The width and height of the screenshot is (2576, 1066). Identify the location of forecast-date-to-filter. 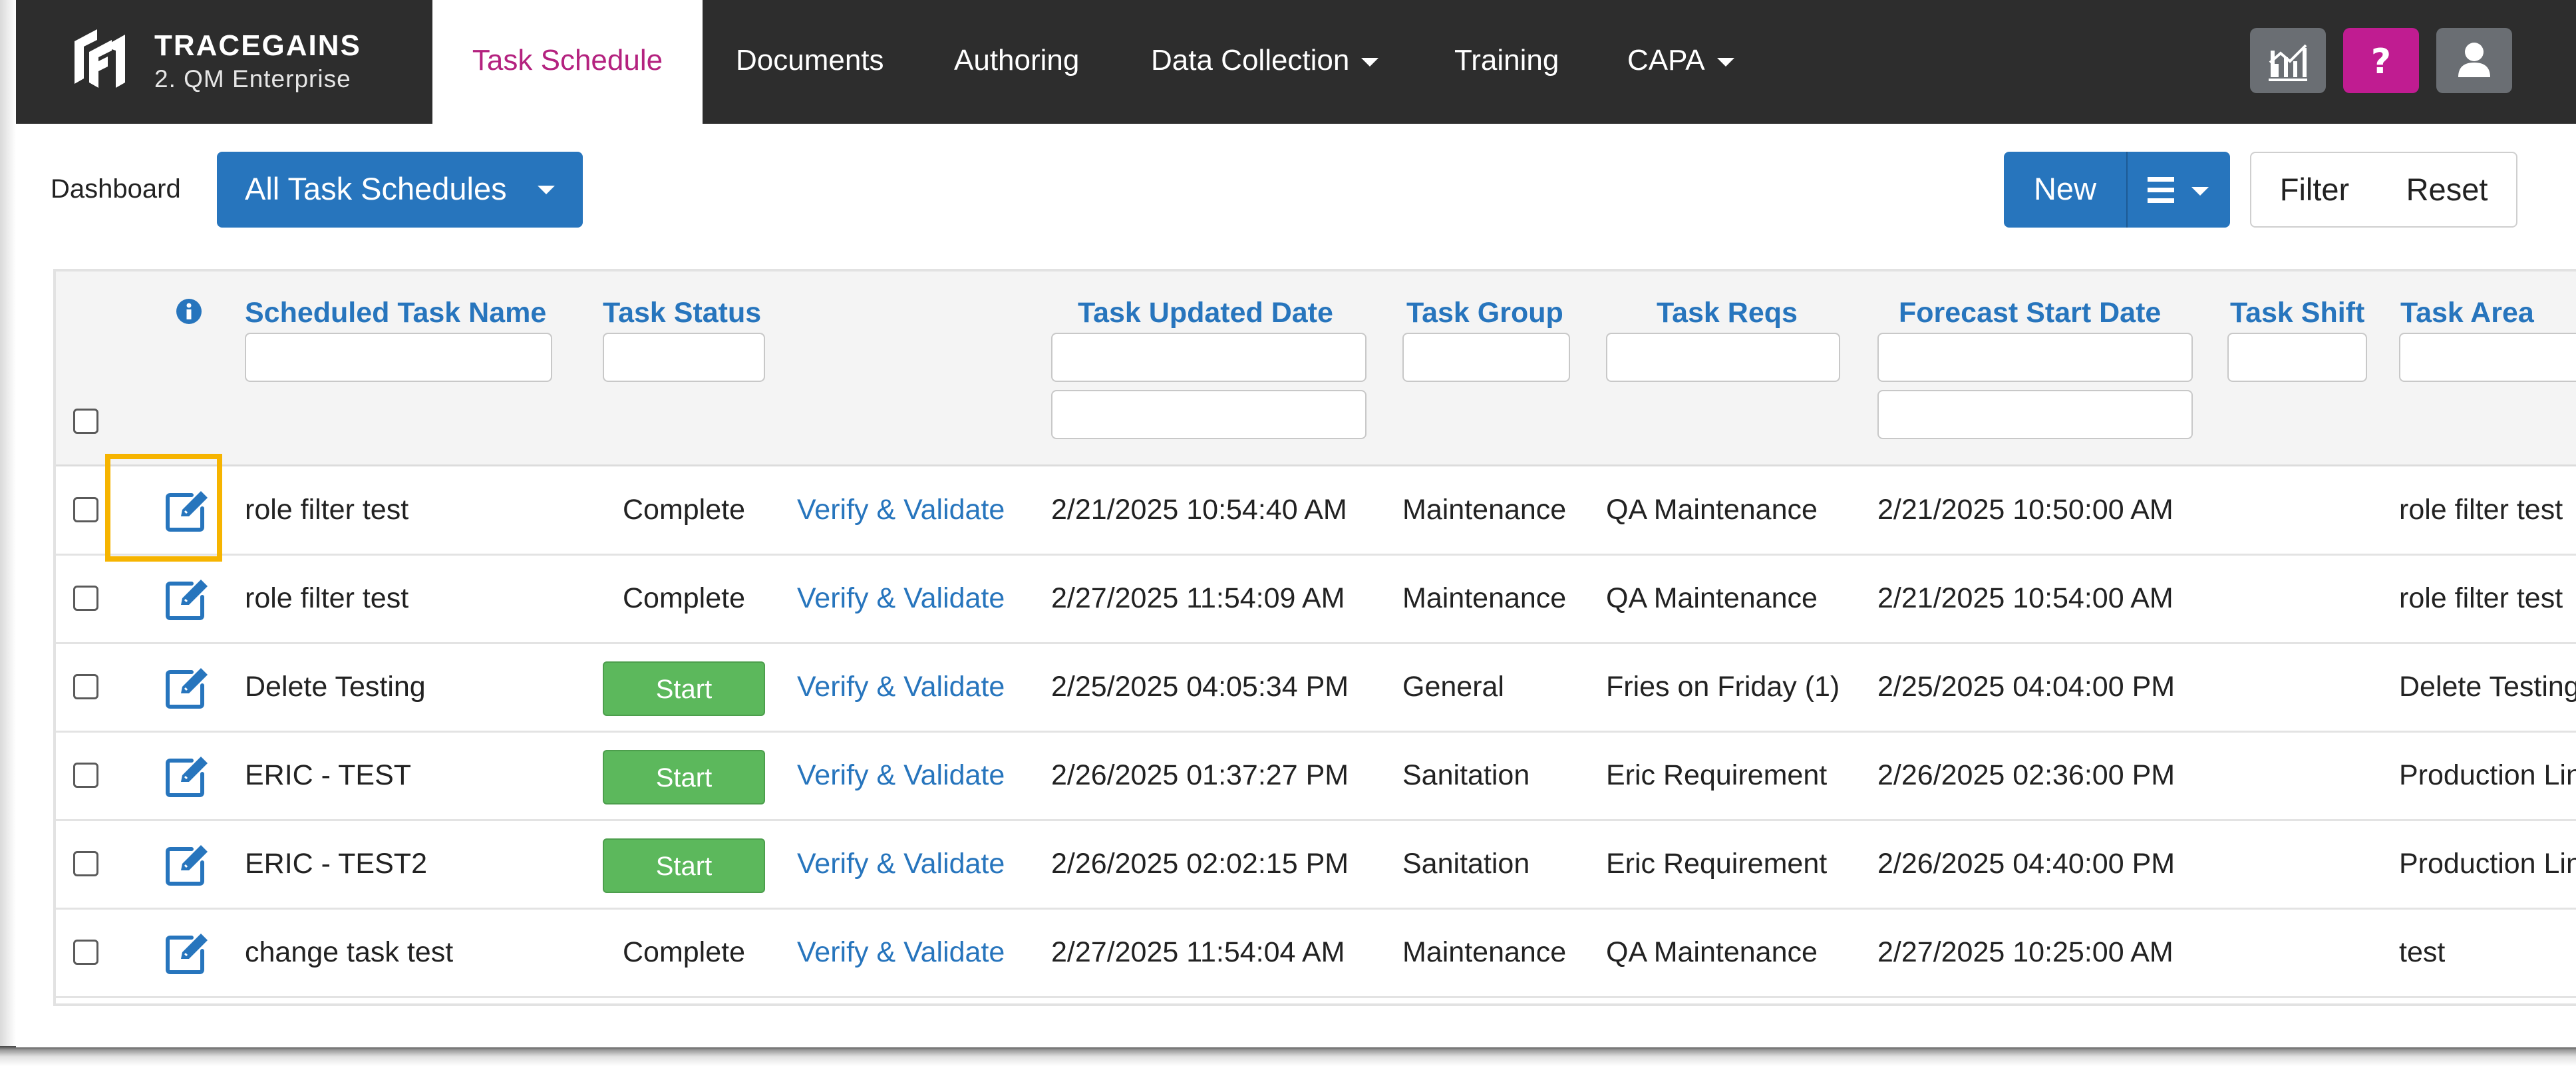
(2035, 414).